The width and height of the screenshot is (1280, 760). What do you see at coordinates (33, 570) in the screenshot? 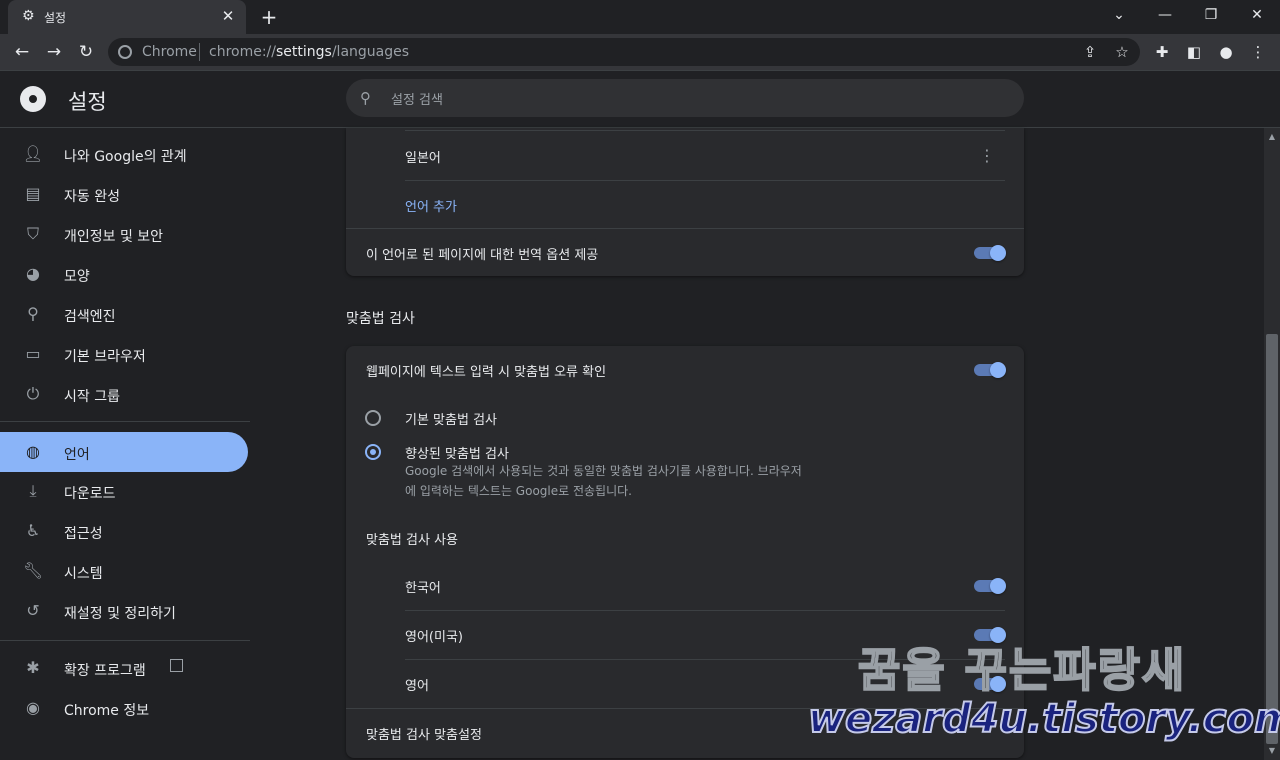
I see `wrench-icon: 🔧︎` at bounding box center [33, 570].